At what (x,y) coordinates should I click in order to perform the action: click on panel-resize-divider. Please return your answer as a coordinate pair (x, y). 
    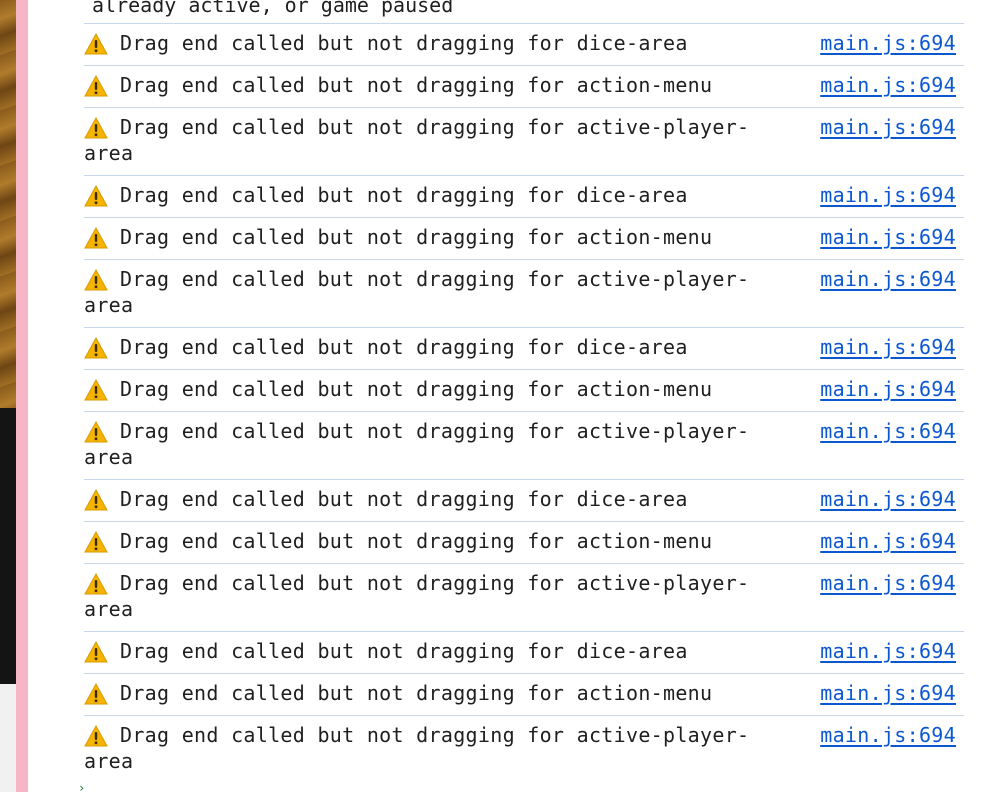
    Looking at the image, I should click on (22, 396).